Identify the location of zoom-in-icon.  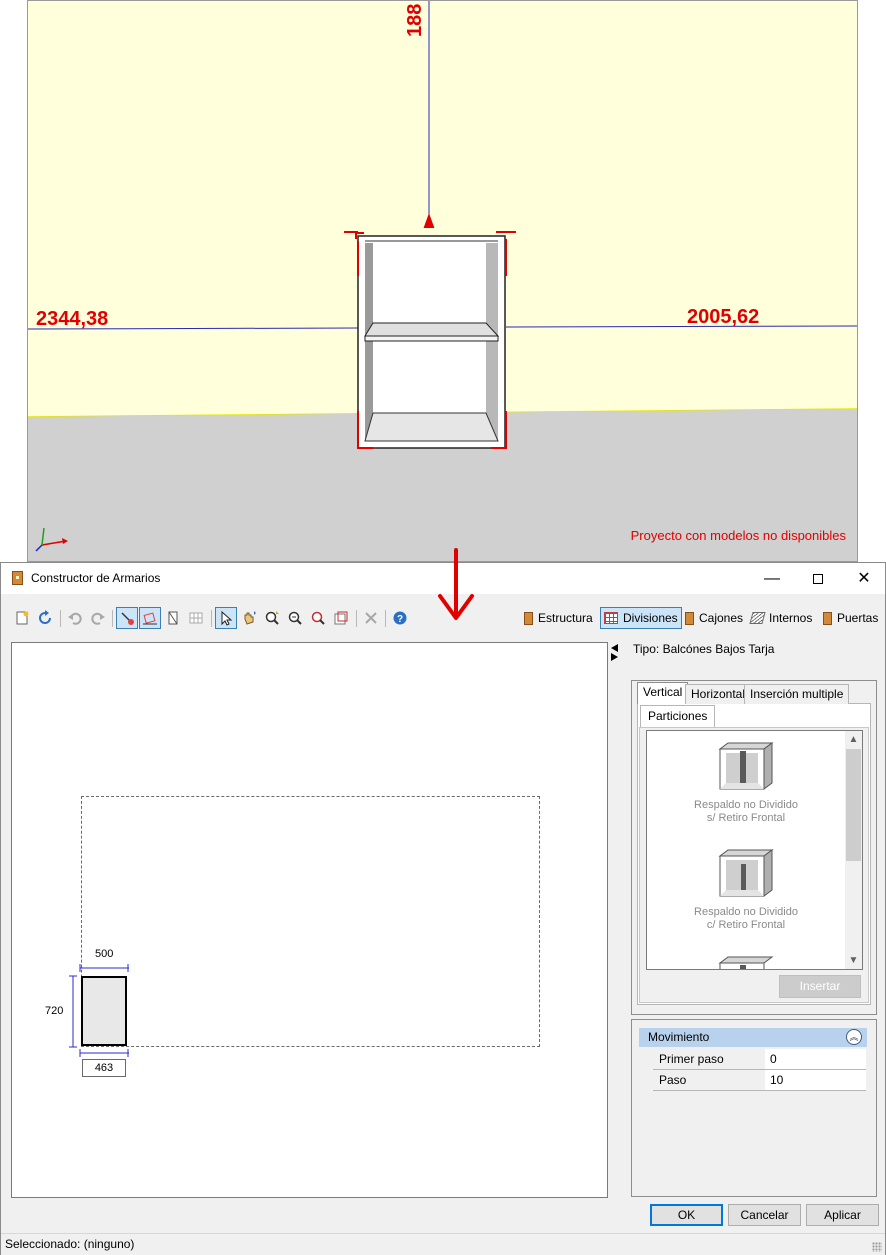
(272, 618).